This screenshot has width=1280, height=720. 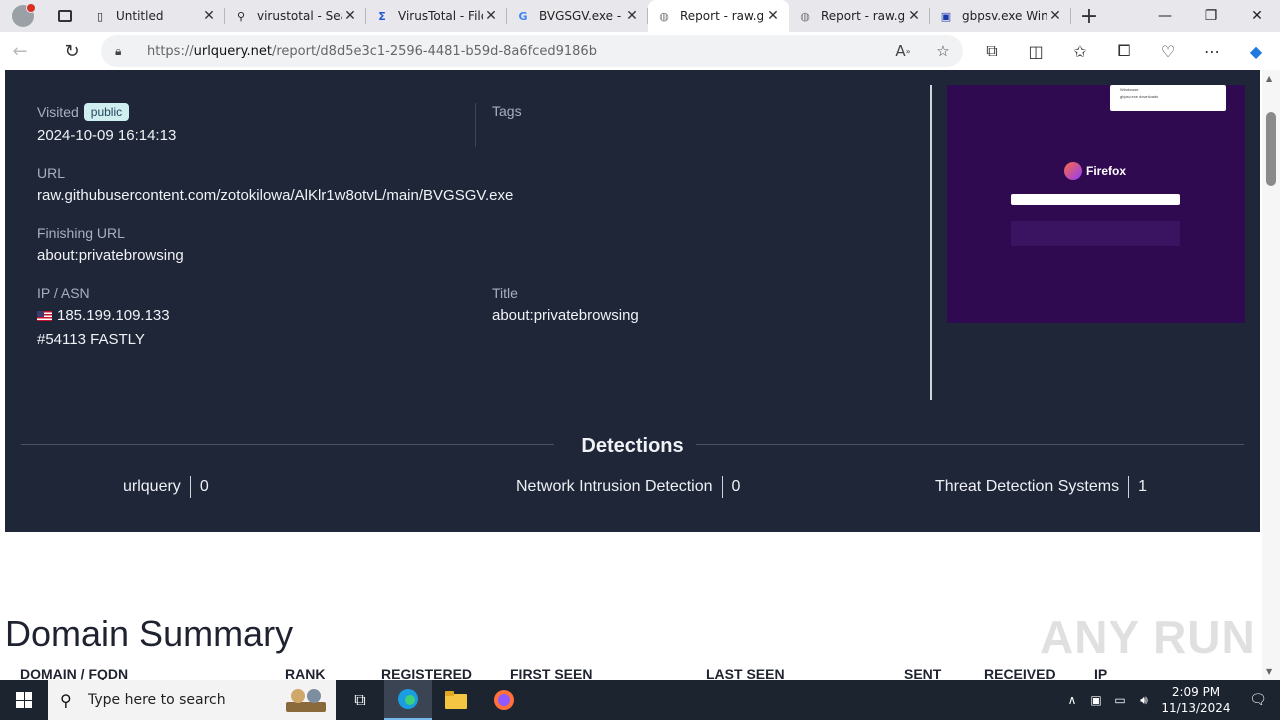 What do you see at coordinates (1271, 375) in the screenshot?
I see `page-scrollbar: ▲ ▼` at bounding box center [1271, 375].